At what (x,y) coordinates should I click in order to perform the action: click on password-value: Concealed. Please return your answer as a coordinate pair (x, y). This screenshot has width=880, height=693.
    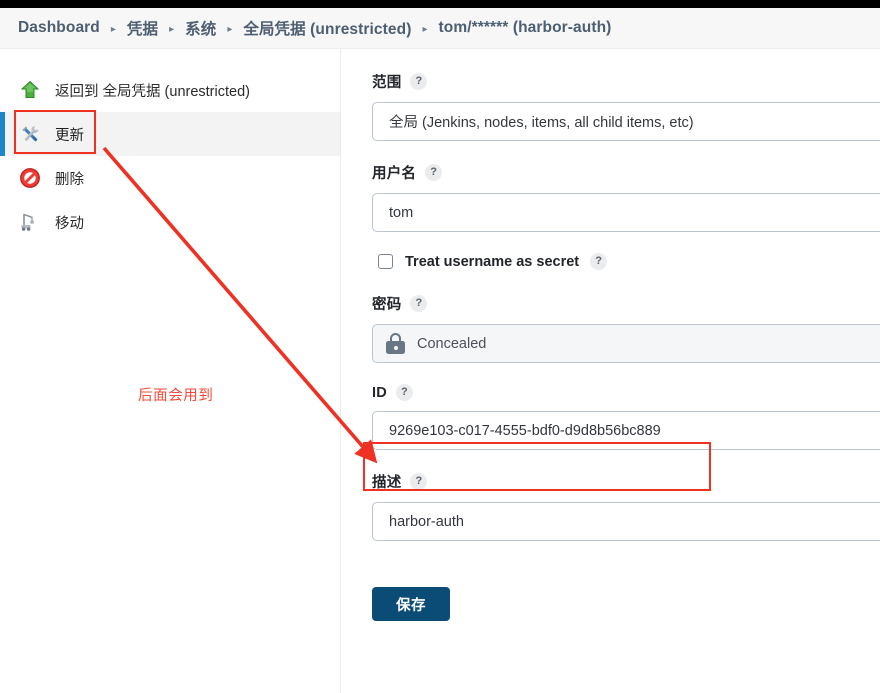
    Looking at the image, I should click on (452, 343).